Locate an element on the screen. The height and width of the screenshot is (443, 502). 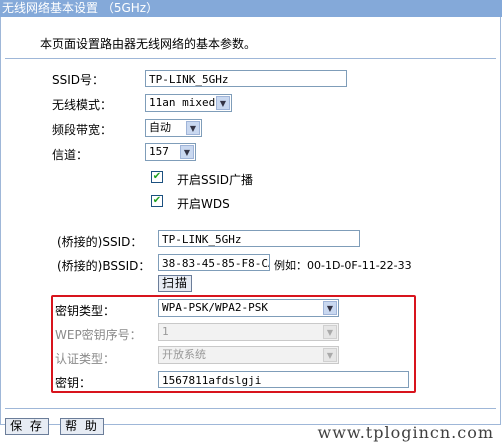
wireless-mode-value: 11an mixed is located at coordinates (182, 102).